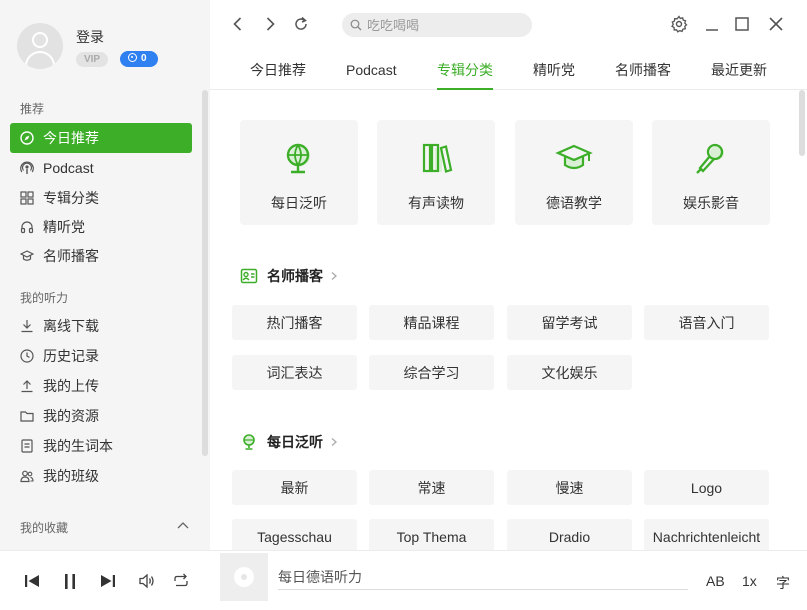 The width and height of the screenshot is (807, 610). What do you see at coordinates (101, 476) in the screenshot?
I see `sidebar-item-class: 我的班级` at bounding box center [101, 476].